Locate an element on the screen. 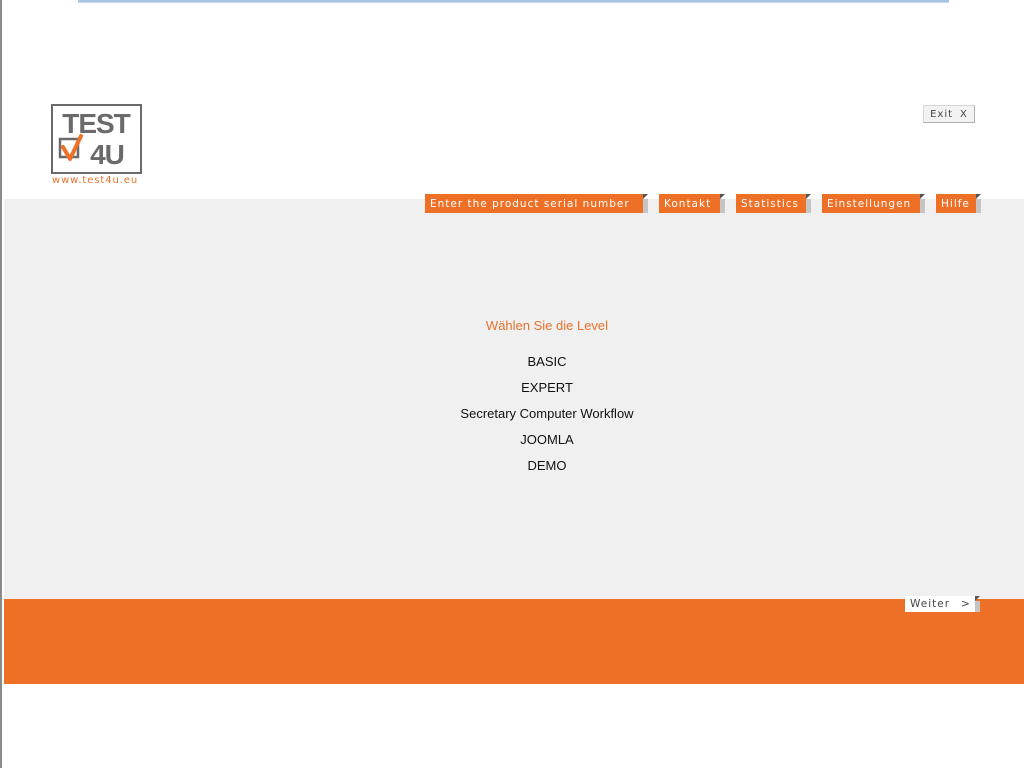 The width and height of the screenshot is (1024, 768). exit-button: Exit X is located at coordinates (949, 114).